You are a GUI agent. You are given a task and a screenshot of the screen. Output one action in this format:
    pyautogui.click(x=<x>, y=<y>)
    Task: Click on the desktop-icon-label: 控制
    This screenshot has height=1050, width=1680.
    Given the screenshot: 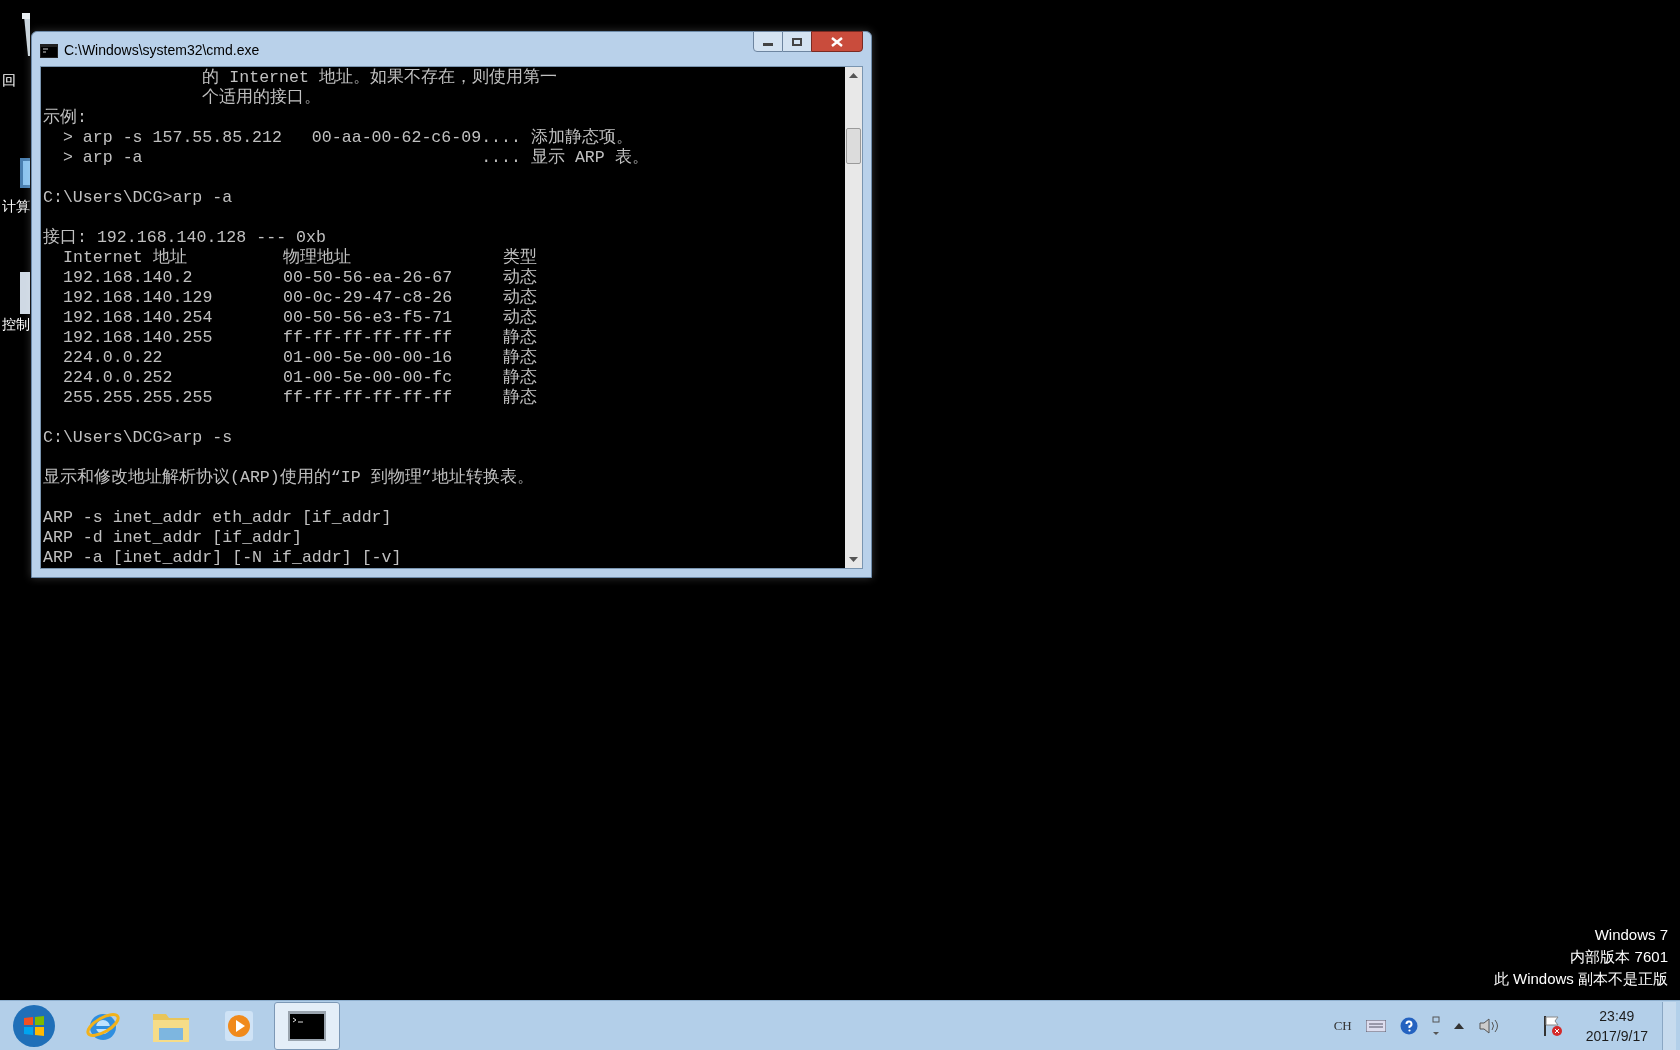 What is the action you would take?
    pyautogui.click(x=16, y=324)
    